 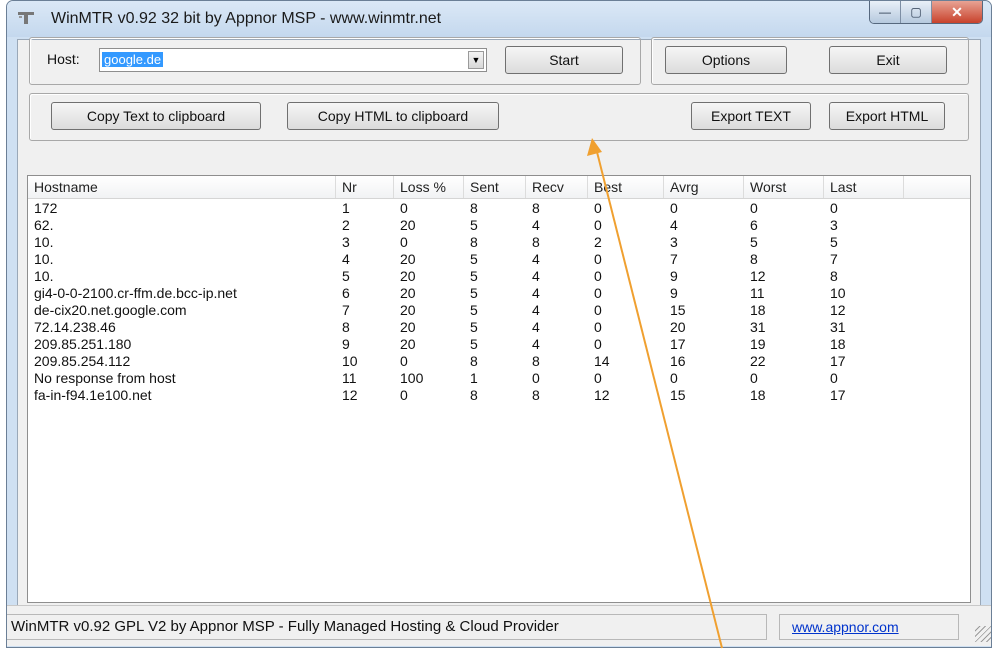 I want to click on cell-loss: 20, so click(x=408, y=276).